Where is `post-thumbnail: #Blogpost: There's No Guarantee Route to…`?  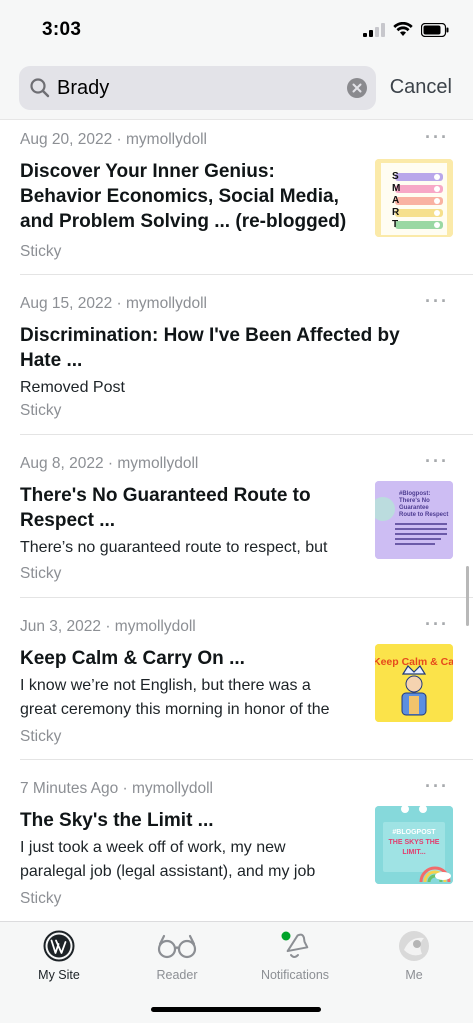
post-thumbnail: #Blogpost: There's No Guarantee Route to… is located at coordinates (414, 520).